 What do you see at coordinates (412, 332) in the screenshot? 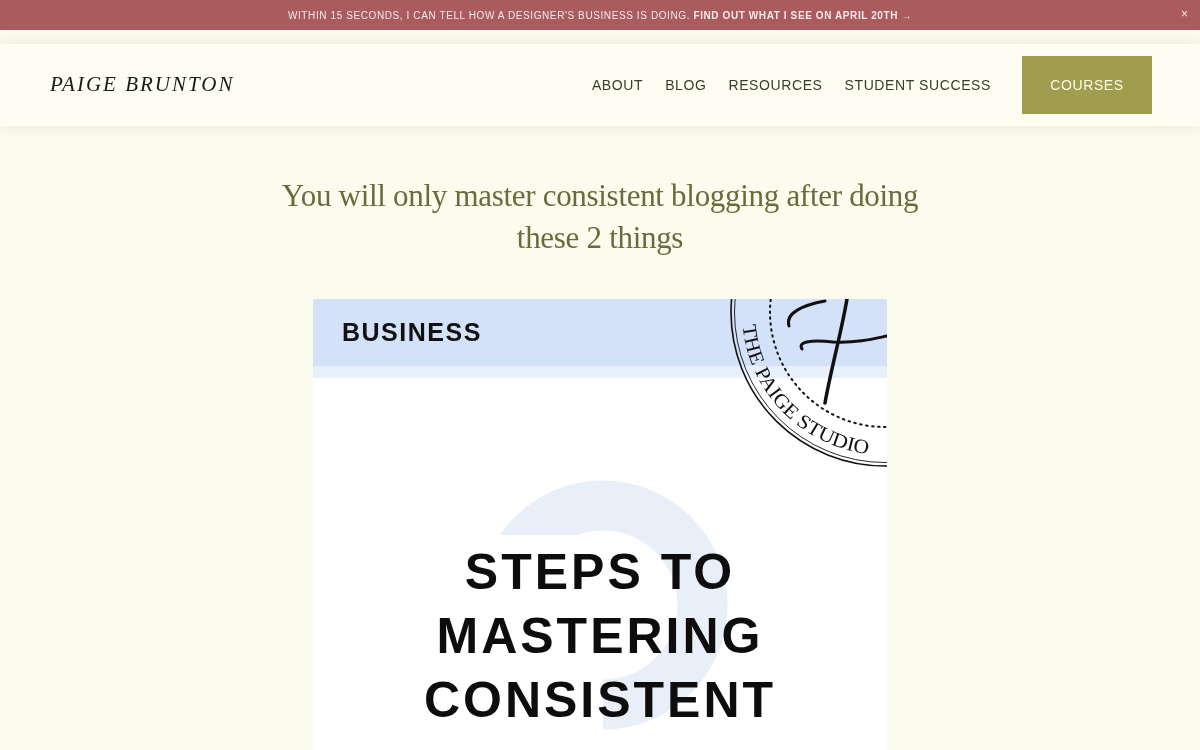
I see `category-label: BUSINESS` at bounding box center [412, 332].